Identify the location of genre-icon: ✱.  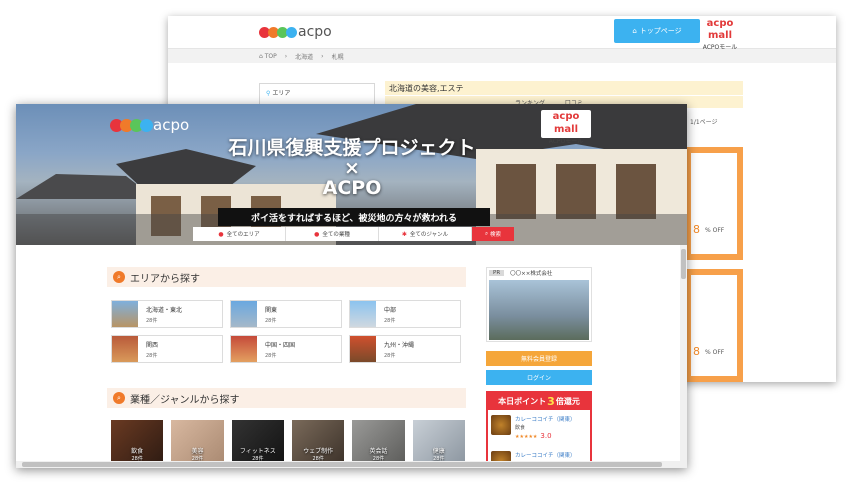
(404, 234).